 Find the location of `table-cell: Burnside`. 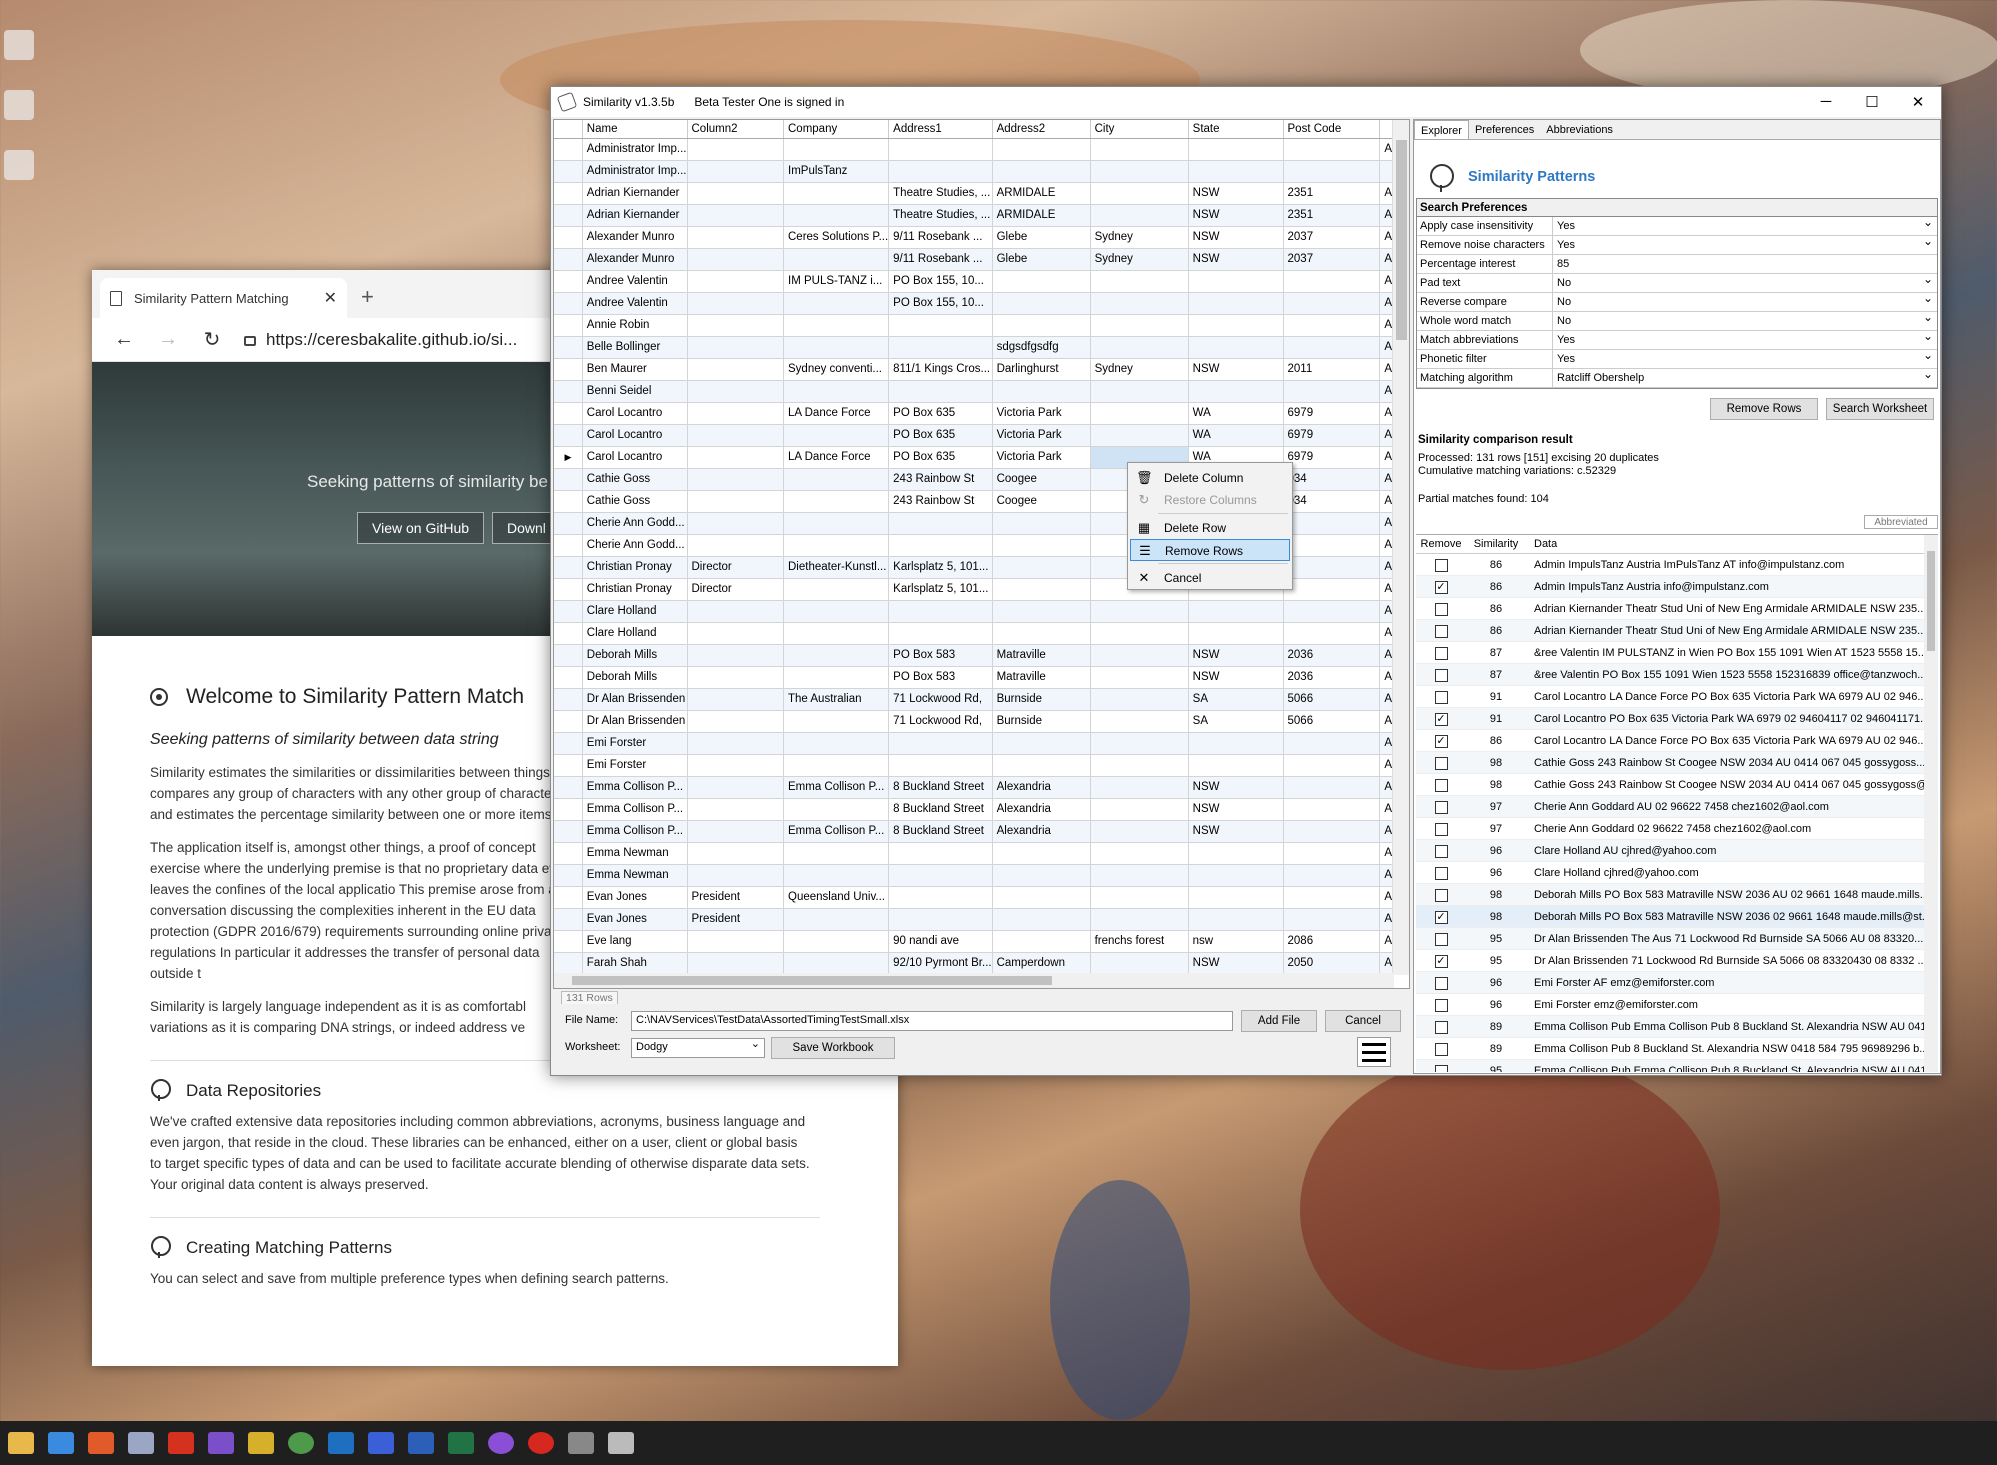

table-cell: Burnside is located at coordinates (1041, 699).